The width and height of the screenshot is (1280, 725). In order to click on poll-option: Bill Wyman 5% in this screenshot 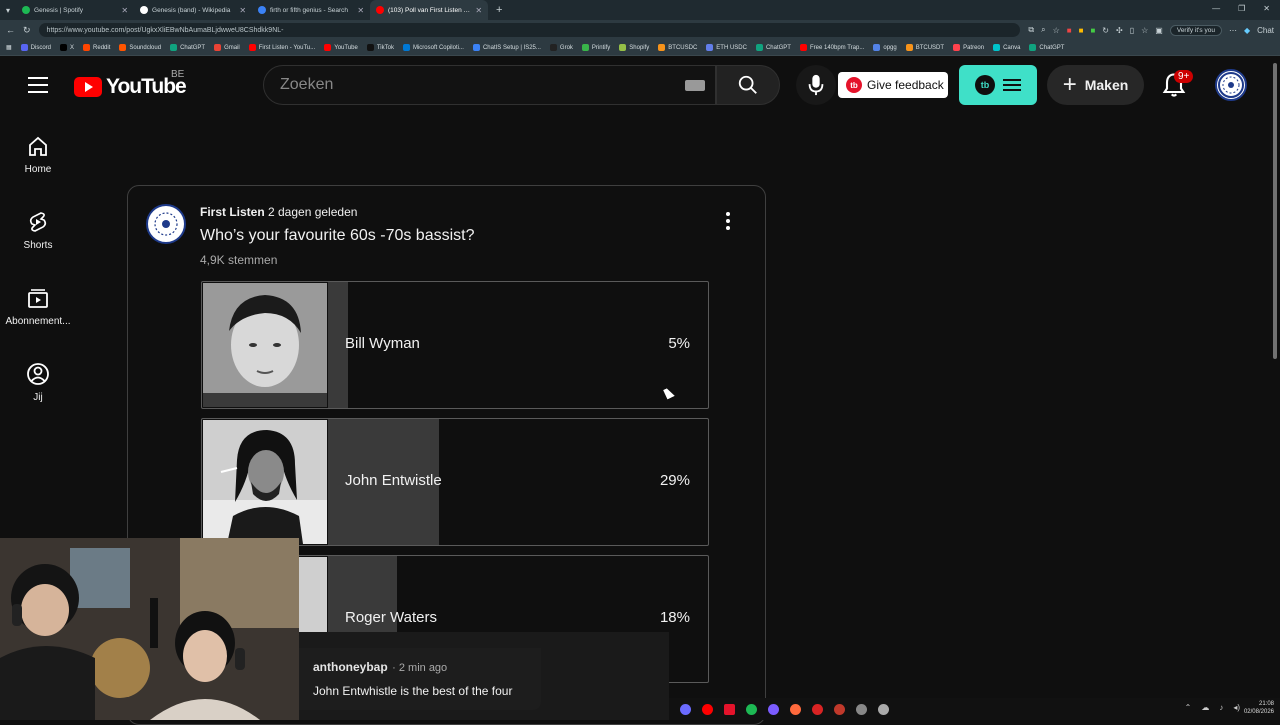, I will do `click(455, 345)`.